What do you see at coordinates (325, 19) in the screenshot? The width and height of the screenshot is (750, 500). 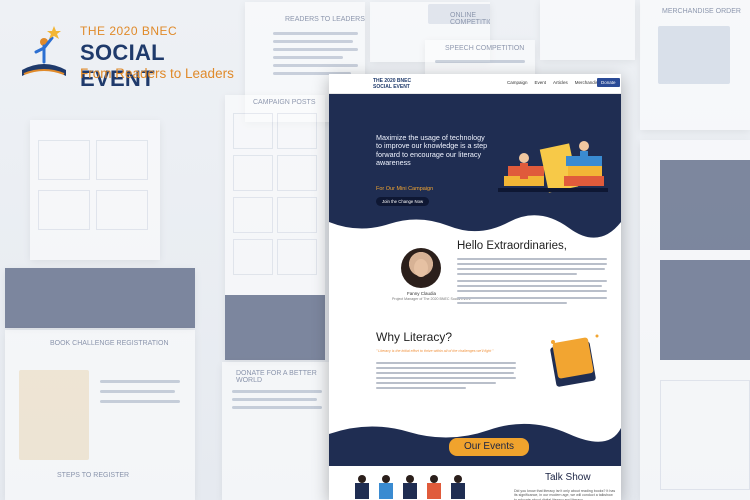 I see `mockup-label: READERS TO LEADERS` at bounding box center [325, 19].